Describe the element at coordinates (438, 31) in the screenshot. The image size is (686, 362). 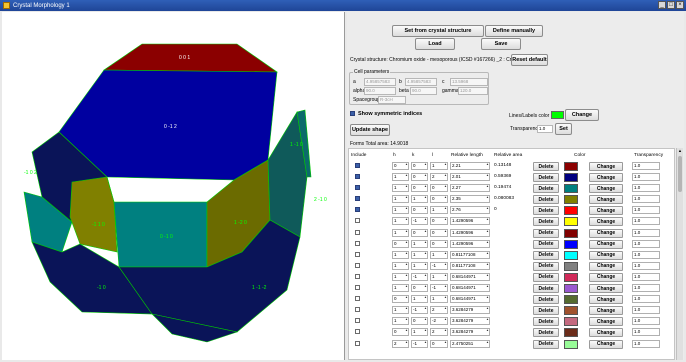
I see `set-from-structure-button: Set from crystal structure` at that location.